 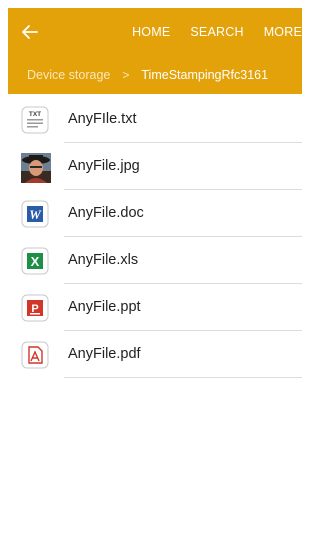 I want to click on txt-file-icon: TXT, so click(x=35, y=120).